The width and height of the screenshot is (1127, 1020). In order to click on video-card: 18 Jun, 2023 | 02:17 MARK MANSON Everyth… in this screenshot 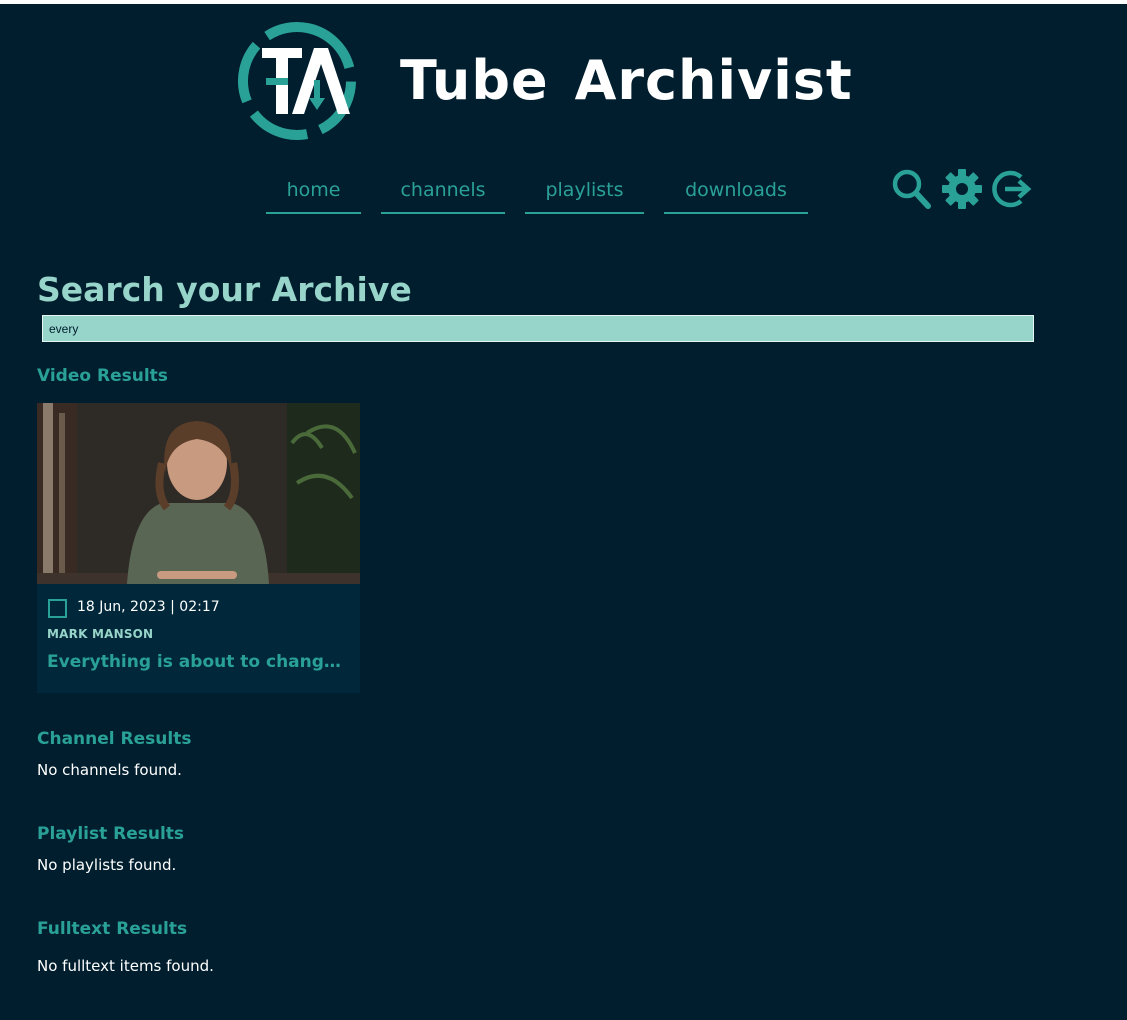, I will do `click(198, 548)`.